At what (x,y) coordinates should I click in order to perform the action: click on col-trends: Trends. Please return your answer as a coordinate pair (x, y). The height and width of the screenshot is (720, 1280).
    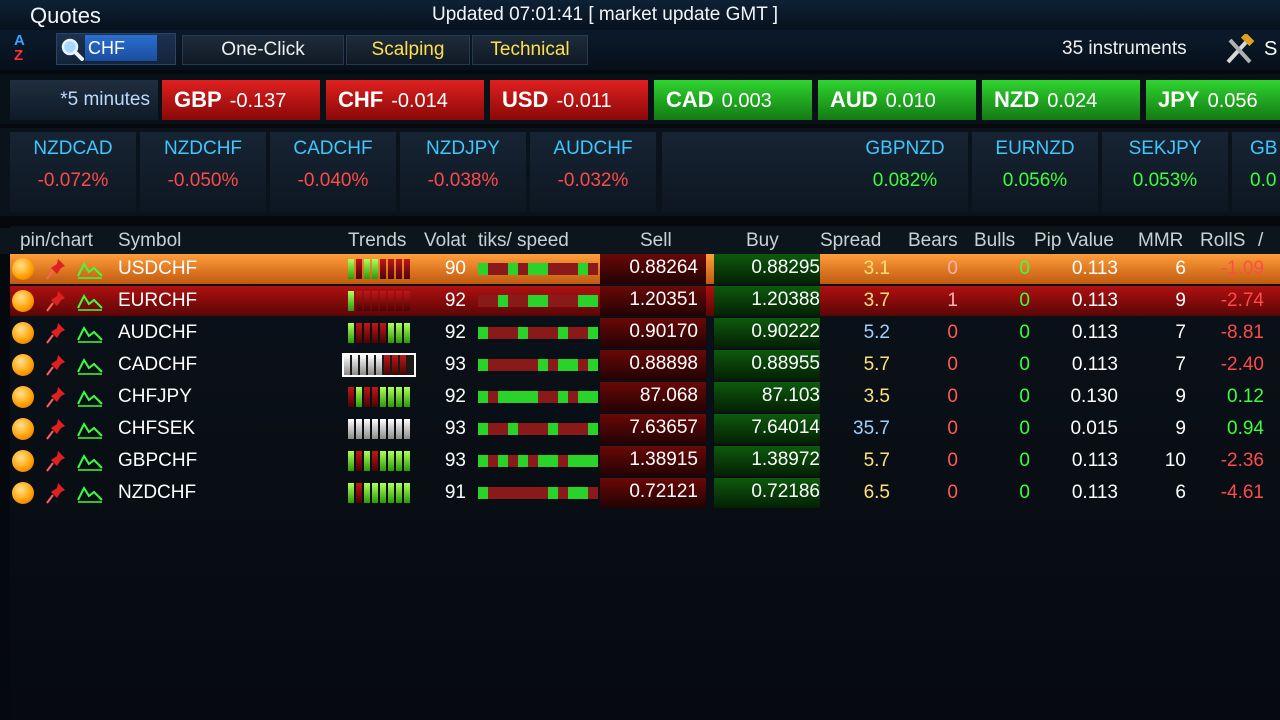
    Looking at the image, I should click on (377, 241).